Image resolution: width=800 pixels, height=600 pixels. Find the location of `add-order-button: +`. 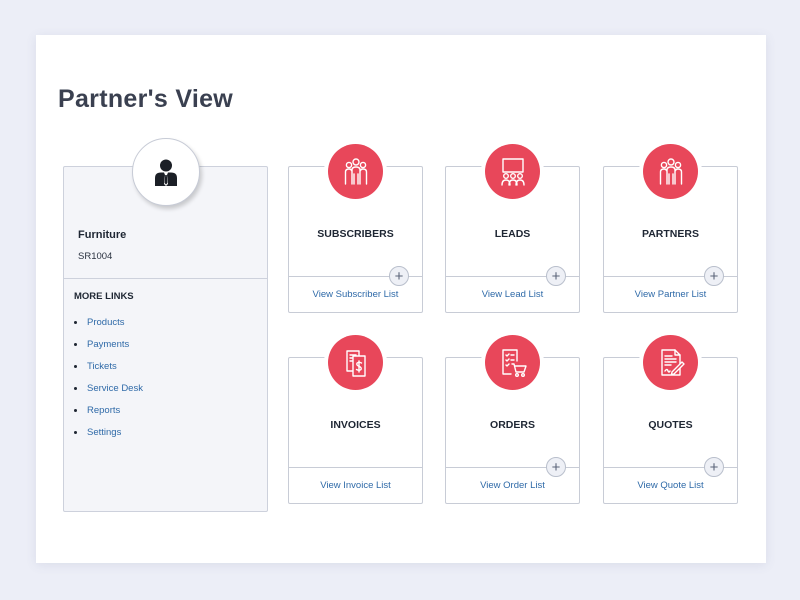

add-order-button: + is located at coordinates (556, 467).